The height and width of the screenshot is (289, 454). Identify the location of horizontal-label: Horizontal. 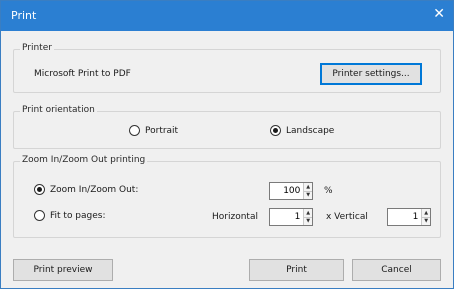
(235, 217).